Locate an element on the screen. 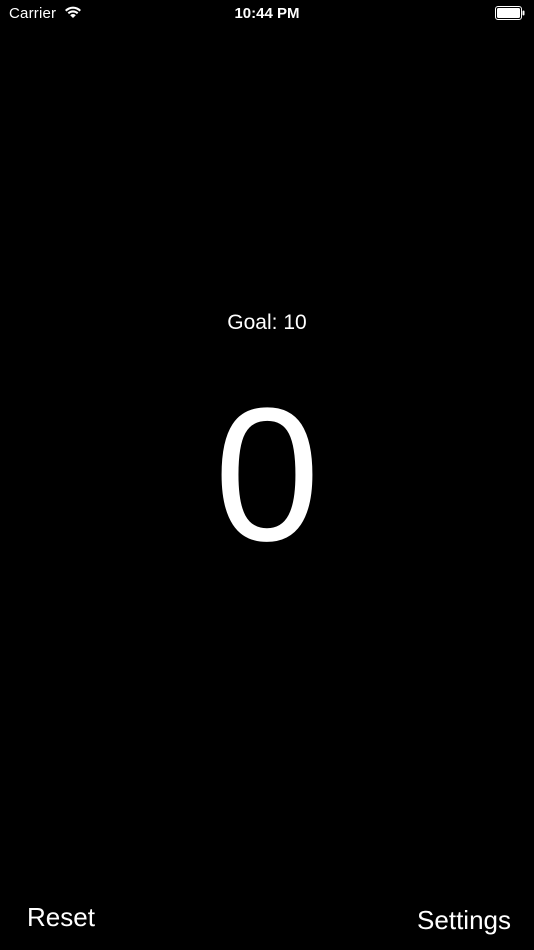  battery-icon is located at coordinates (510, 13).